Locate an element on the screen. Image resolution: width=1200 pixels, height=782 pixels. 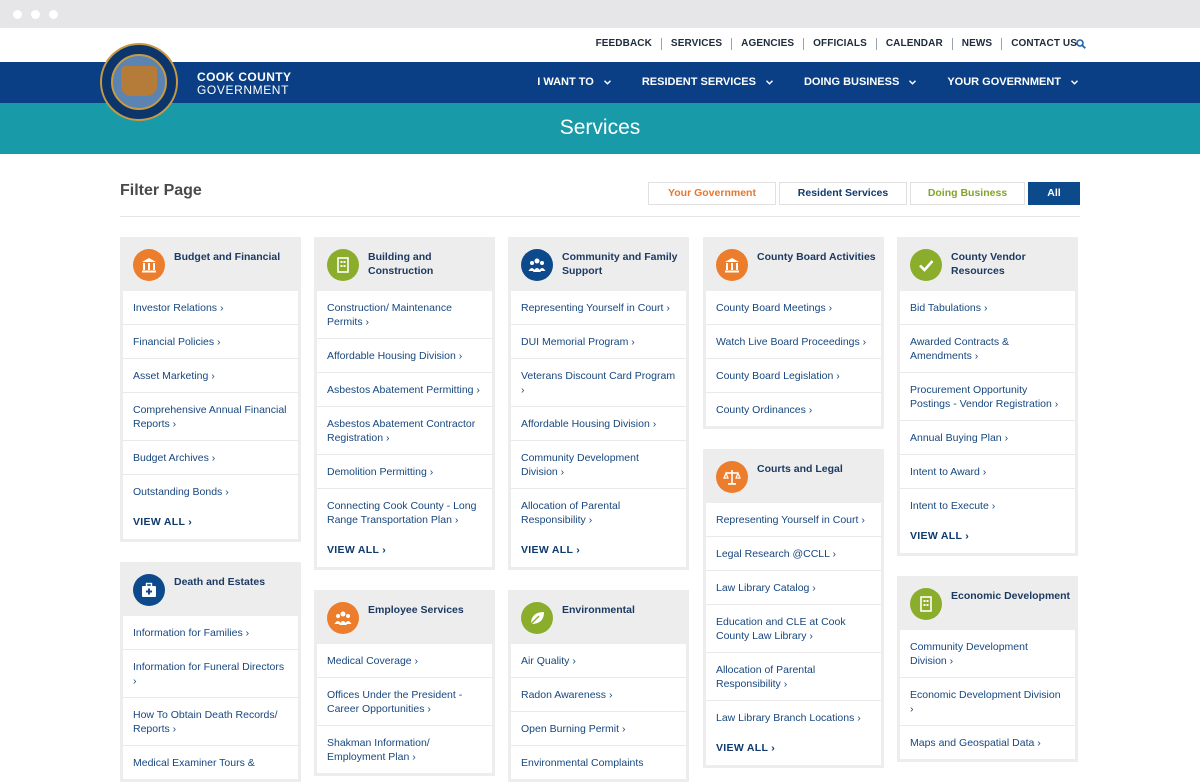
service-link: Comprehensive Annual Financial Reports › is located at coordinates (210, 417).